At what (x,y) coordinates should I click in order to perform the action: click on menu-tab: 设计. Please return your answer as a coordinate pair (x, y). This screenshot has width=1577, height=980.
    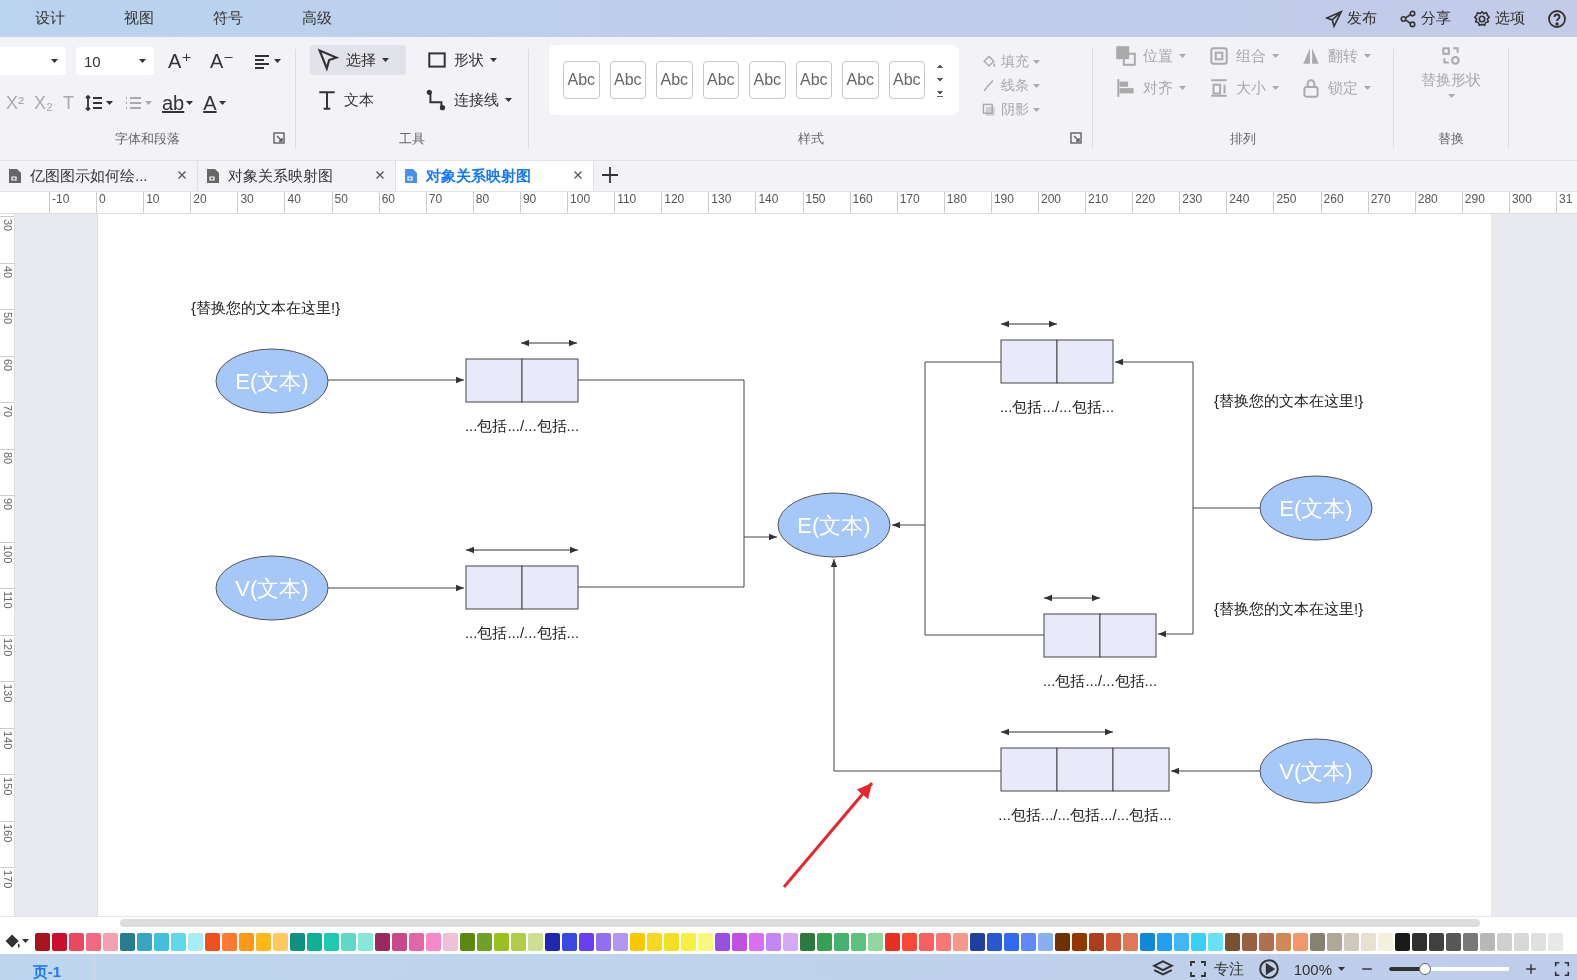
    Looking at the image, I should click on (49, 18).